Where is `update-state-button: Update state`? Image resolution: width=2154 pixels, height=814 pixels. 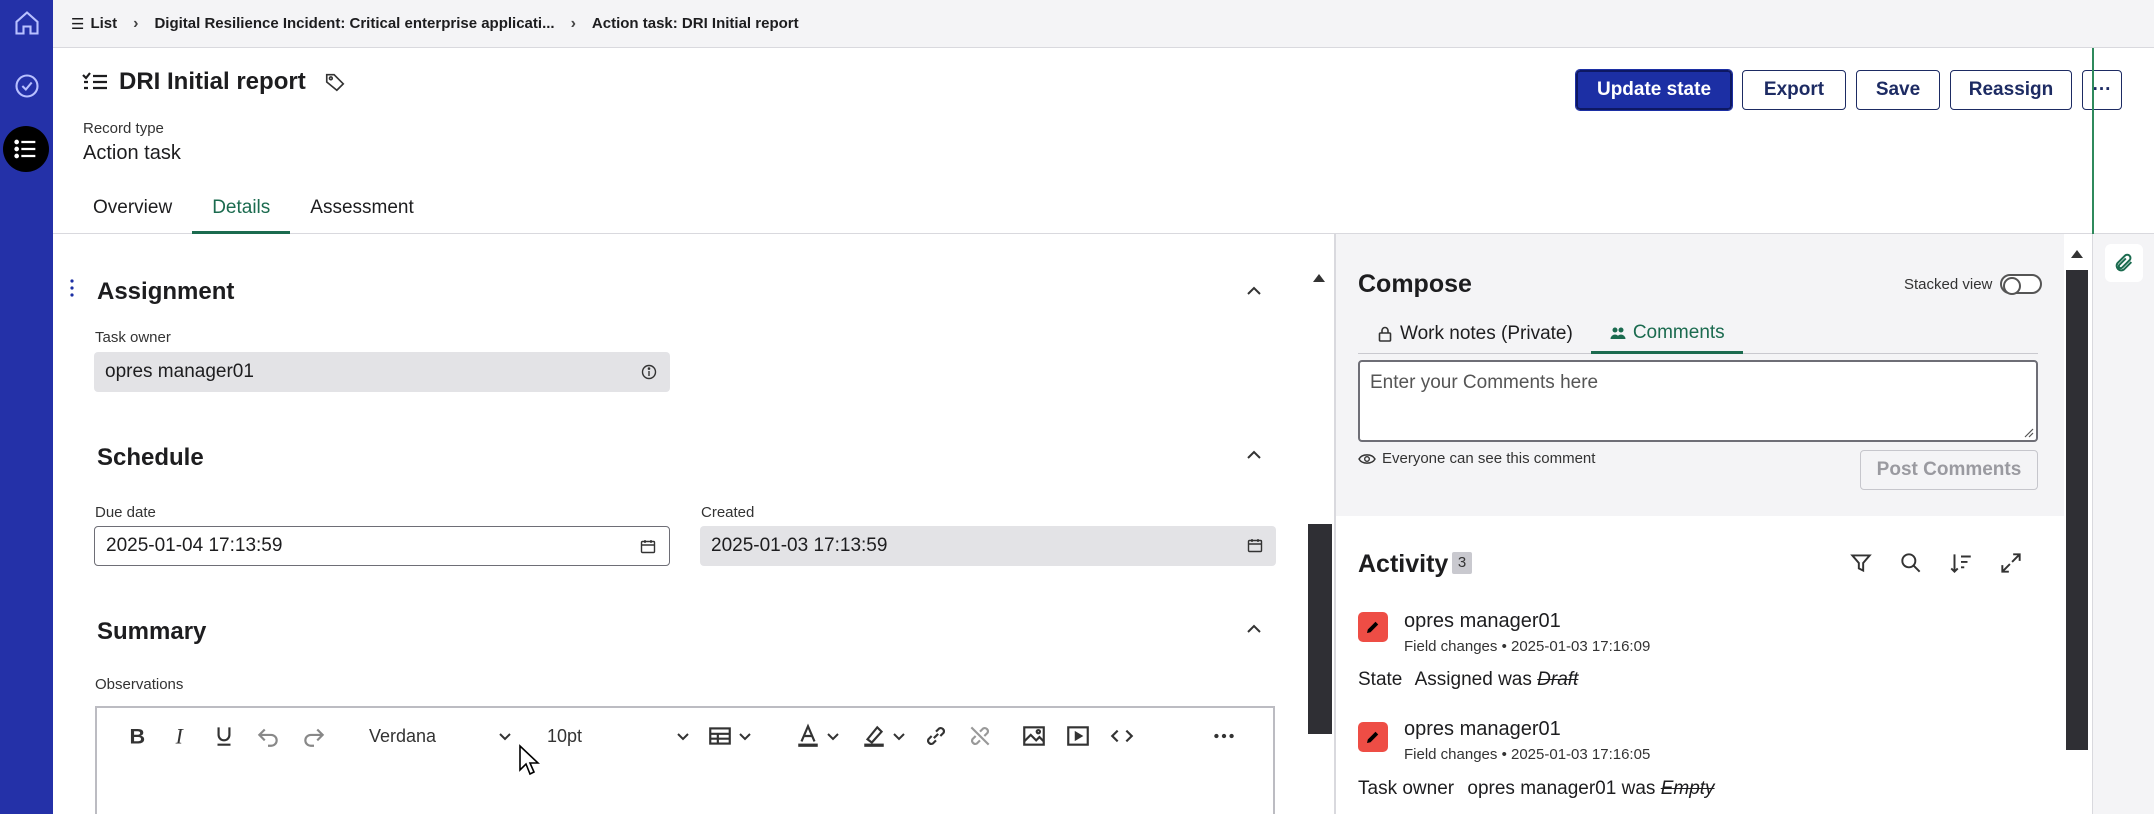 update-state-button: Update state is located at coordinates (1654, 90).